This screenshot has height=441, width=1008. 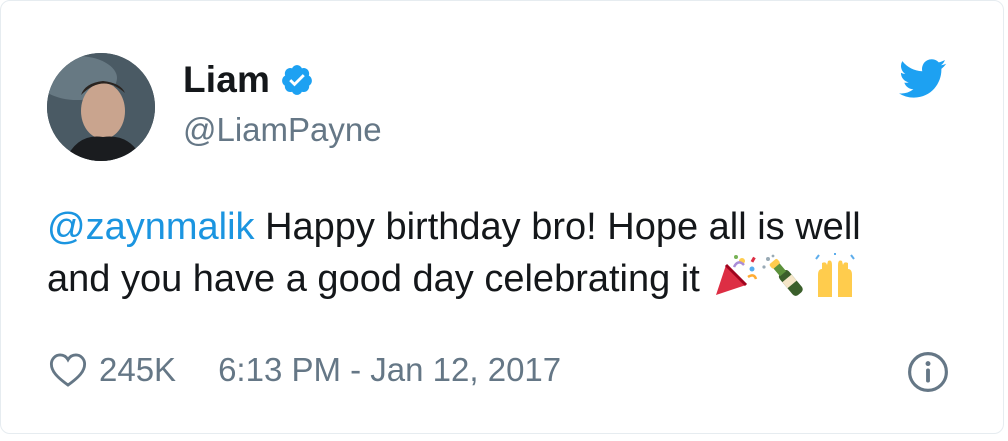 What do you see at coordinates (737, 275) in the screenshot?
I see `party-popper-icon` at bounding box center [737, 275].